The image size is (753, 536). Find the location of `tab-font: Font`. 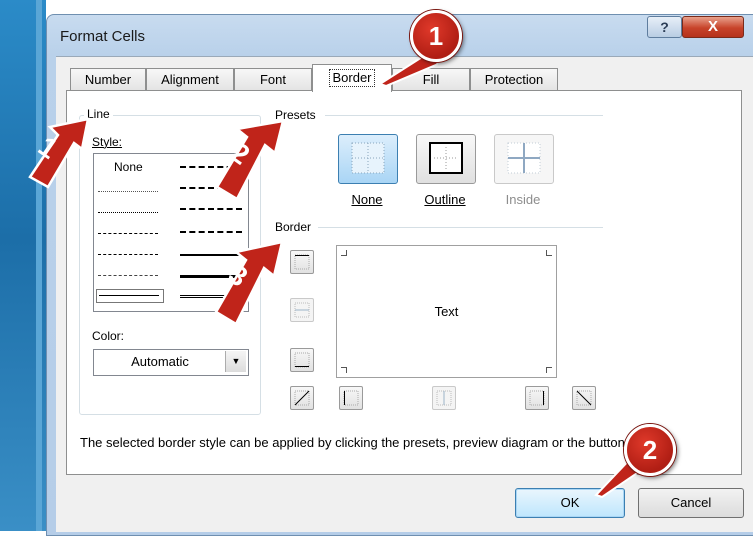

tab-font: Font is located at coordinates (273, 79).